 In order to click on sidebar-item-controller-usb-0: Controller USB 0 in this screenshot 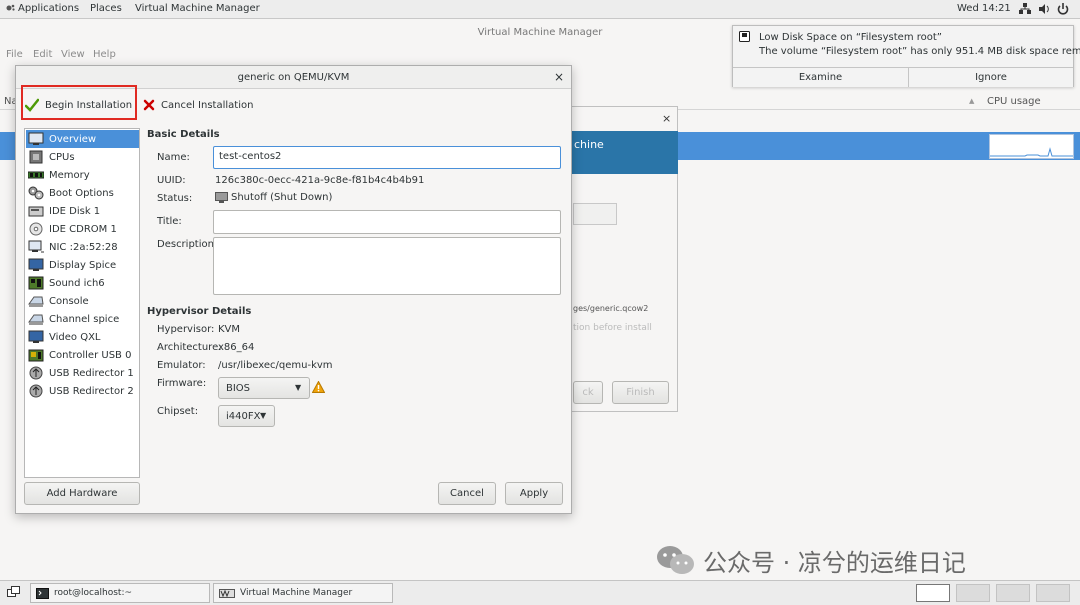, I will do `click(82, 355)`.